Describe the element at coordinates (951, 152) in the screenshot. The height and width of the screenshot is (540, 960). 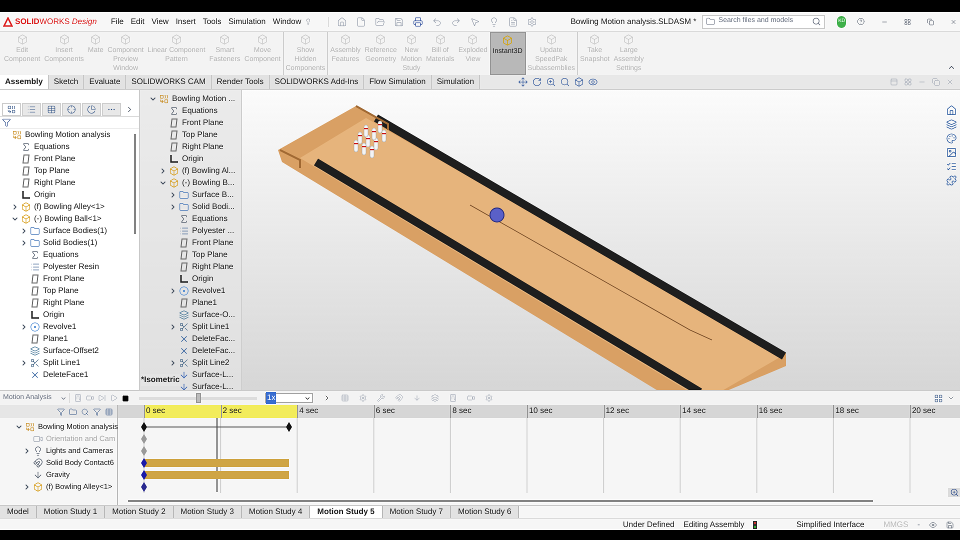
I see `image-icon` at that location.